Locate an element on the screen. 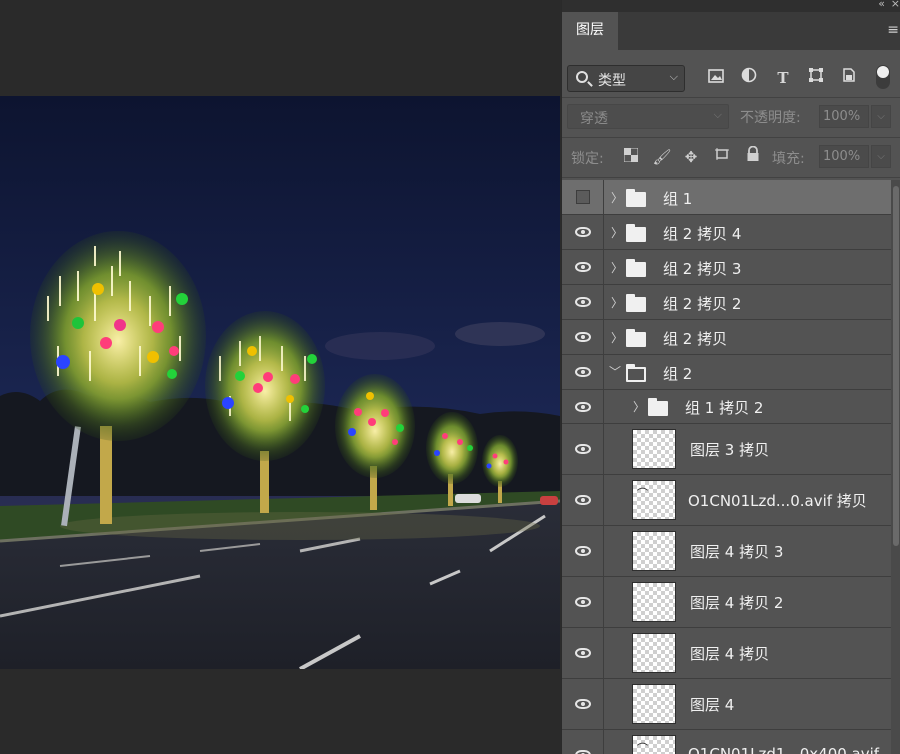 Image resolution: width=900 pixels, height=754 pixels. divider is located at coordinates (731, 97).